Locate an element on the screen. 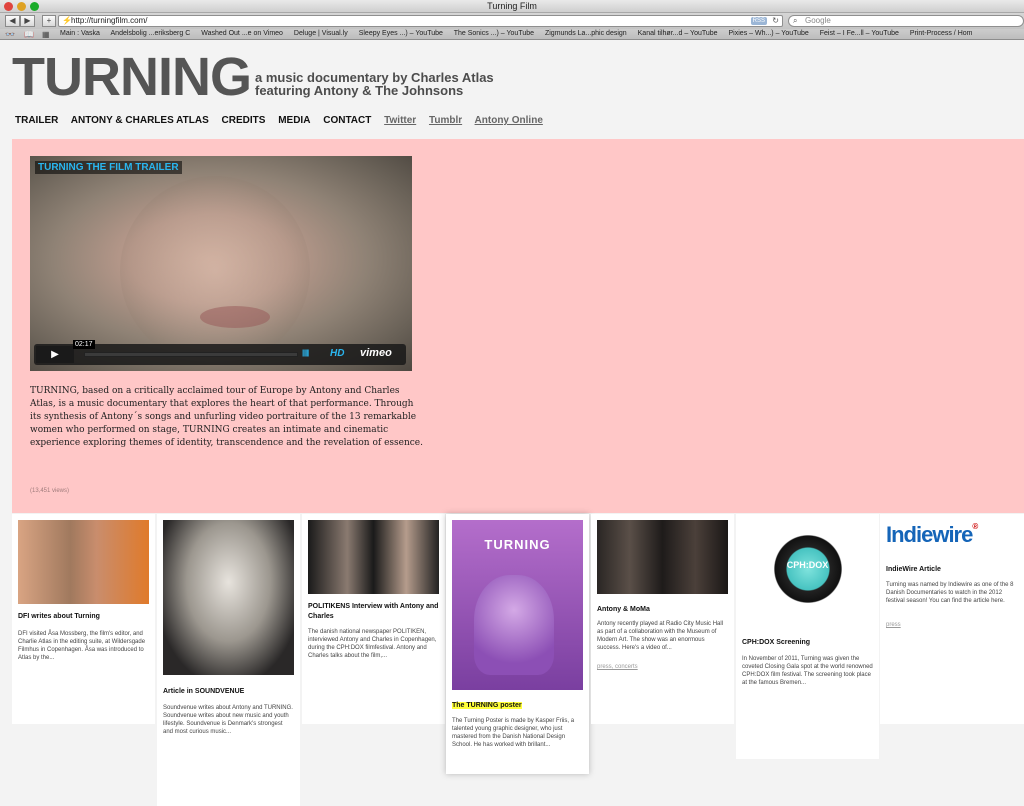 The width and height of the screenshot is (1024, 806). indiewire-logo-text: Indiewire is located at coordinates (929, 534).